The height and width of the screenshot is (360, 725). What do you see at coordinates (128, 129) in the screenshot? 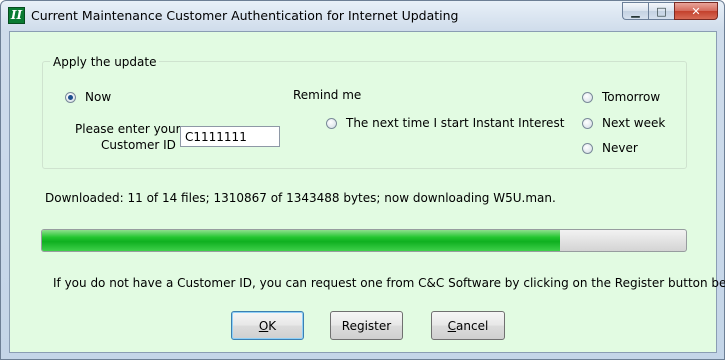
I see `customer-id-label-line1: Please enter your` at bounding box center [128, 129].